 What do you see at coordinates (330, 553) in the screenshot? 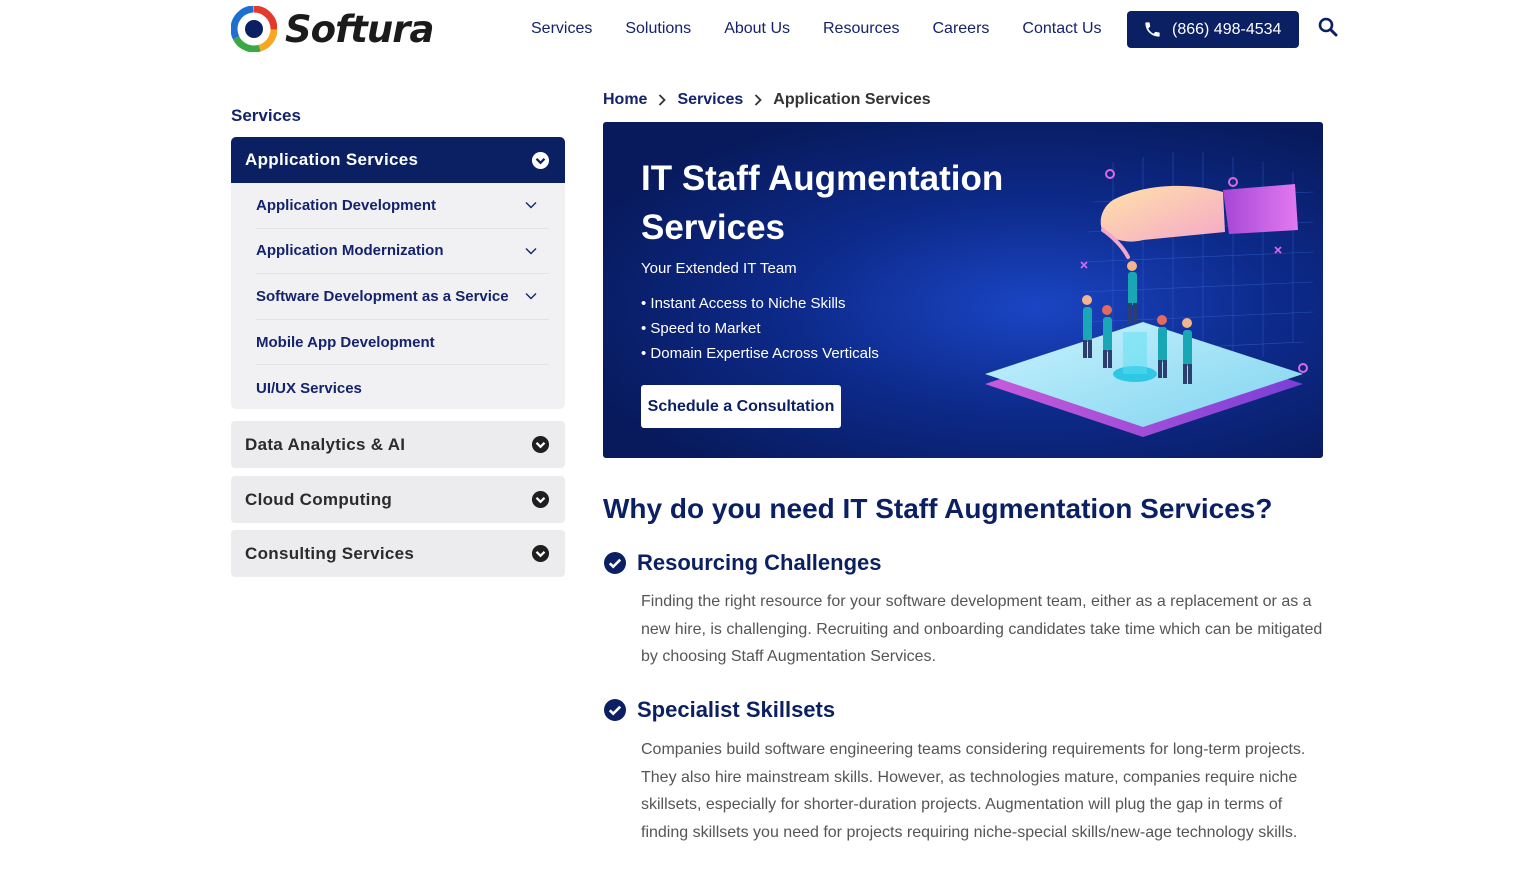
I see `sidebar-item-label: Consulting Services` at bounding box center [330, 553].